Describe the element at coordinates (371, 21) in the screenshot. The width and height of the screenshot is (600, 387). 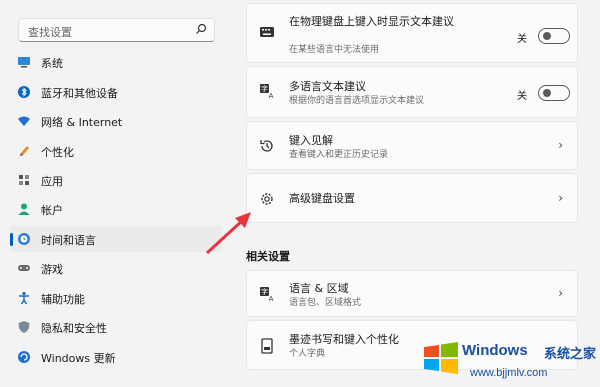
I see `setting-title: 在物理键盘上键入时显示文本建议` at that location.